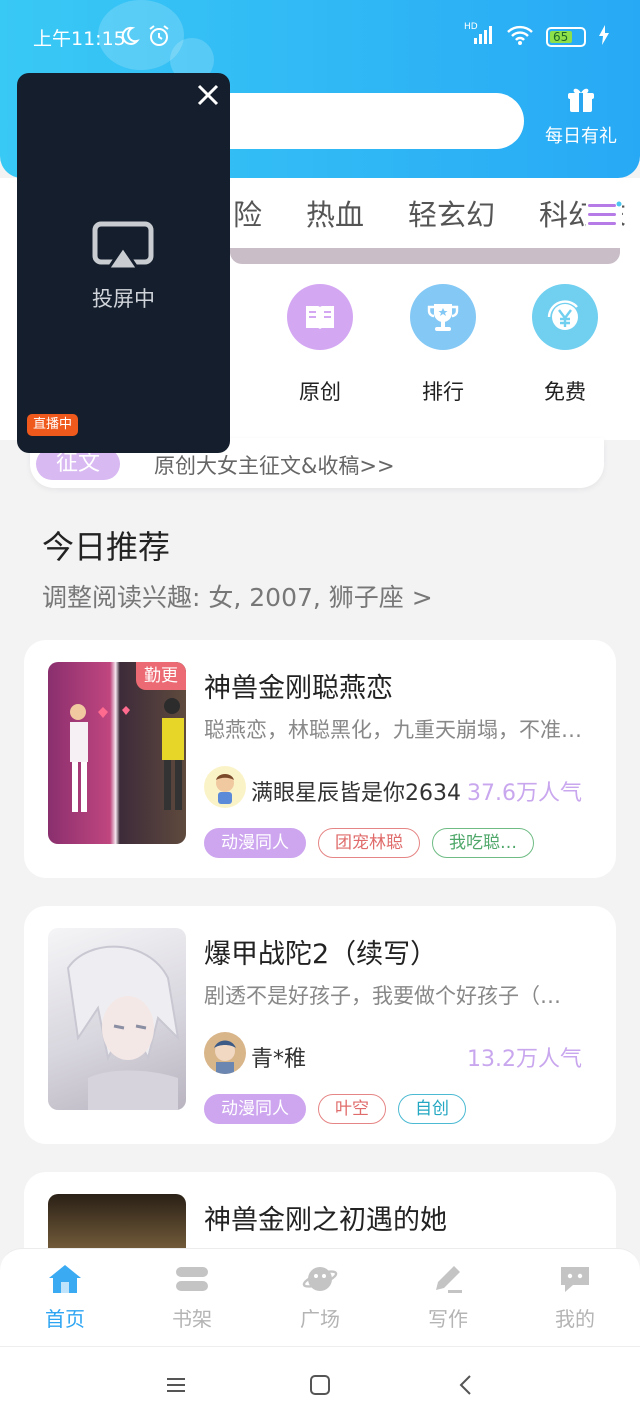  What do you see at coordinates (298, 688) in the screenshot?
I see `book-title: 神兽金刚聪燕恋` at bounding box center [298, 688].